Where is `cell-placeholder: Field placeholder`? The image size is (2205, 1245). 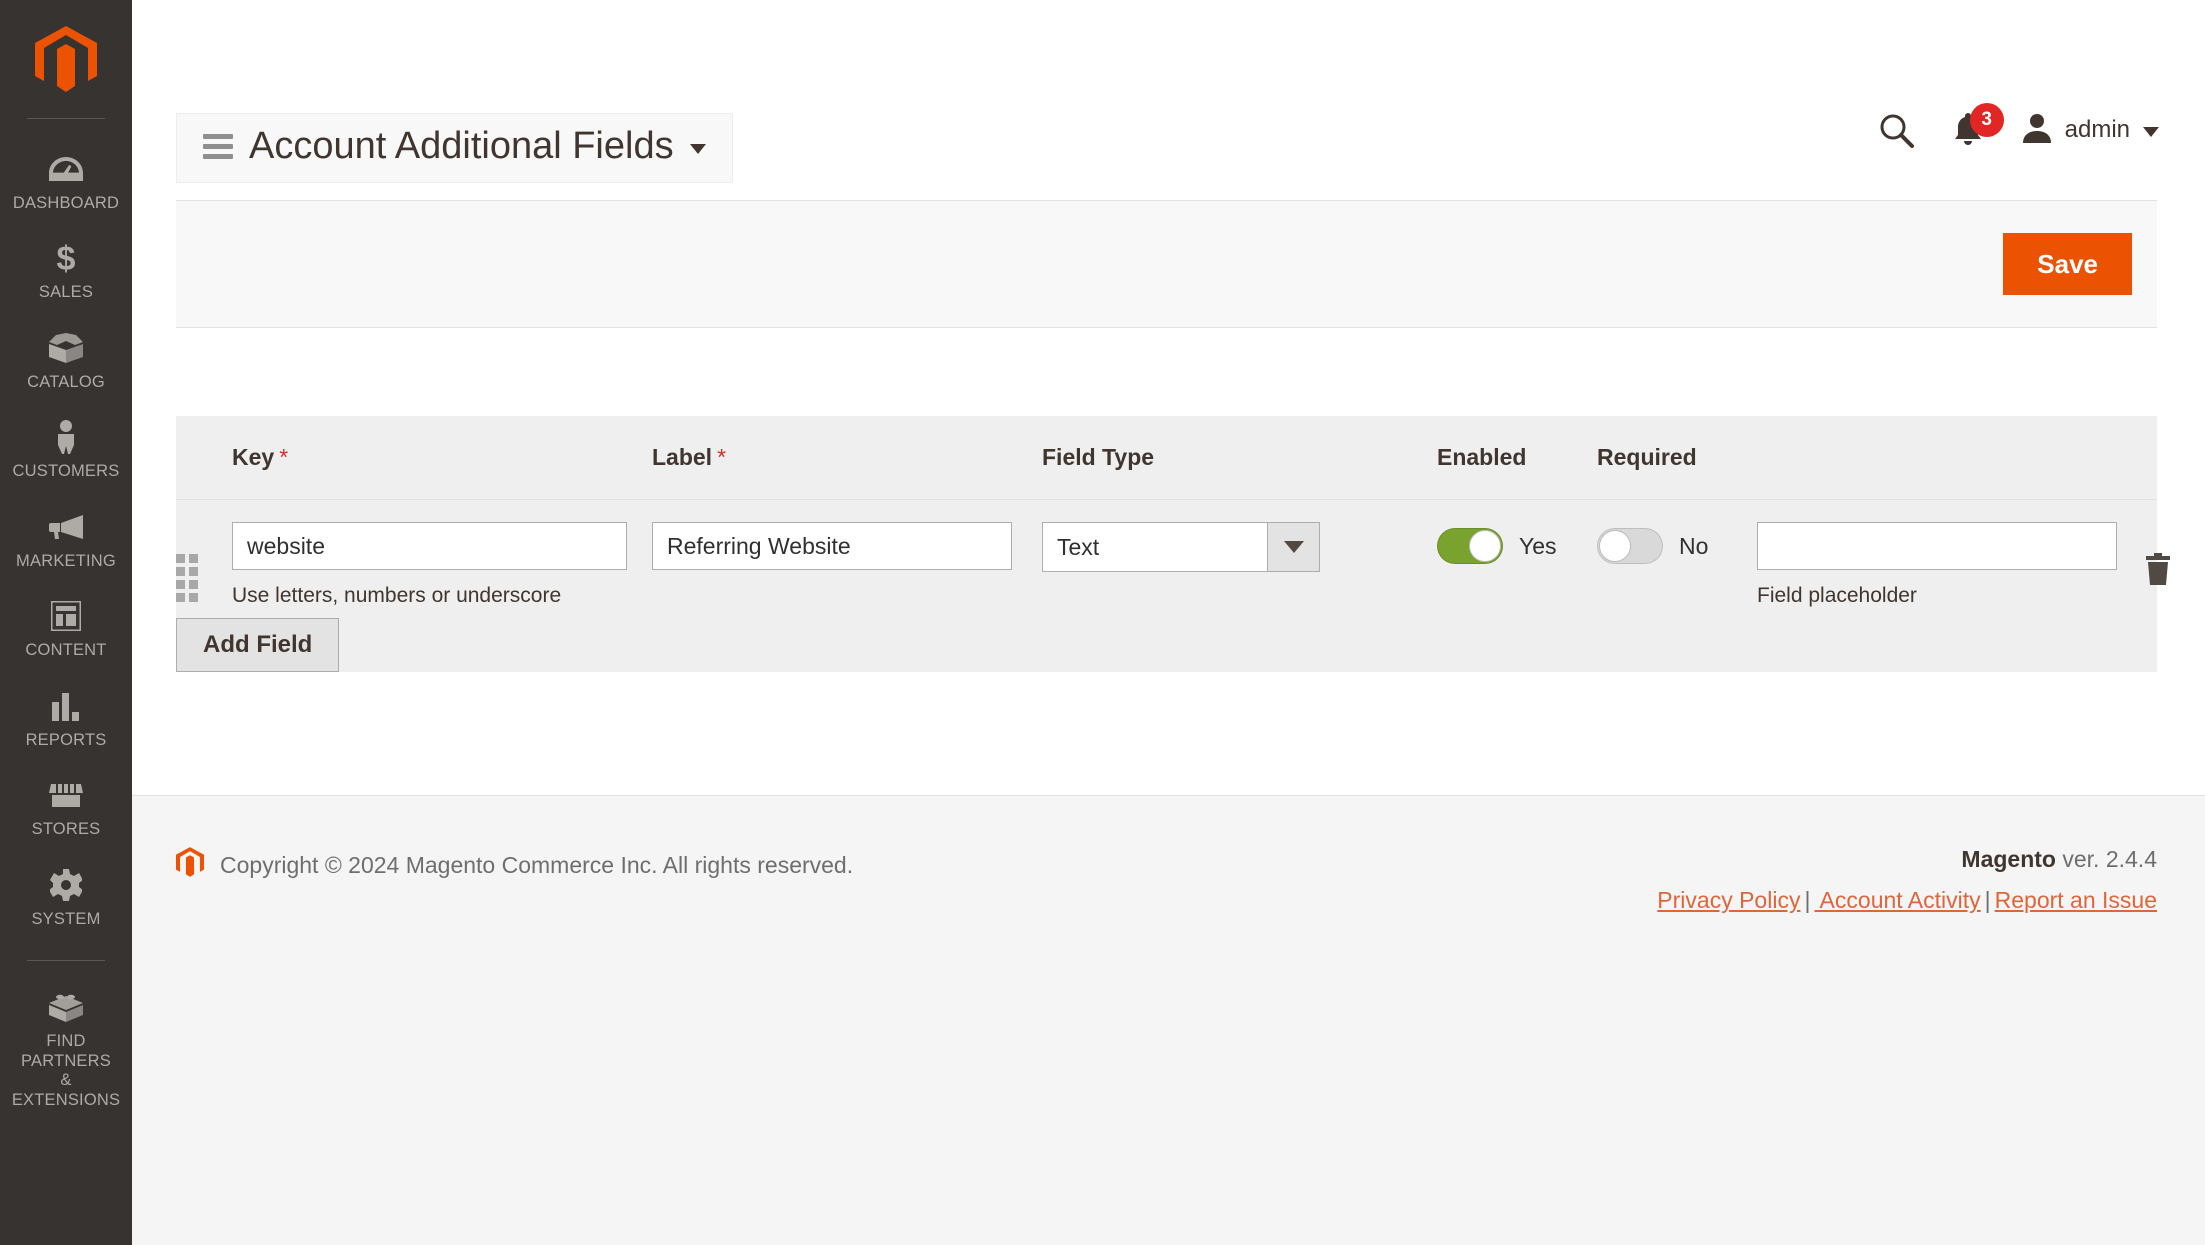
cell-placeholder: Field placeholder is located at coordinates (1963, 558).